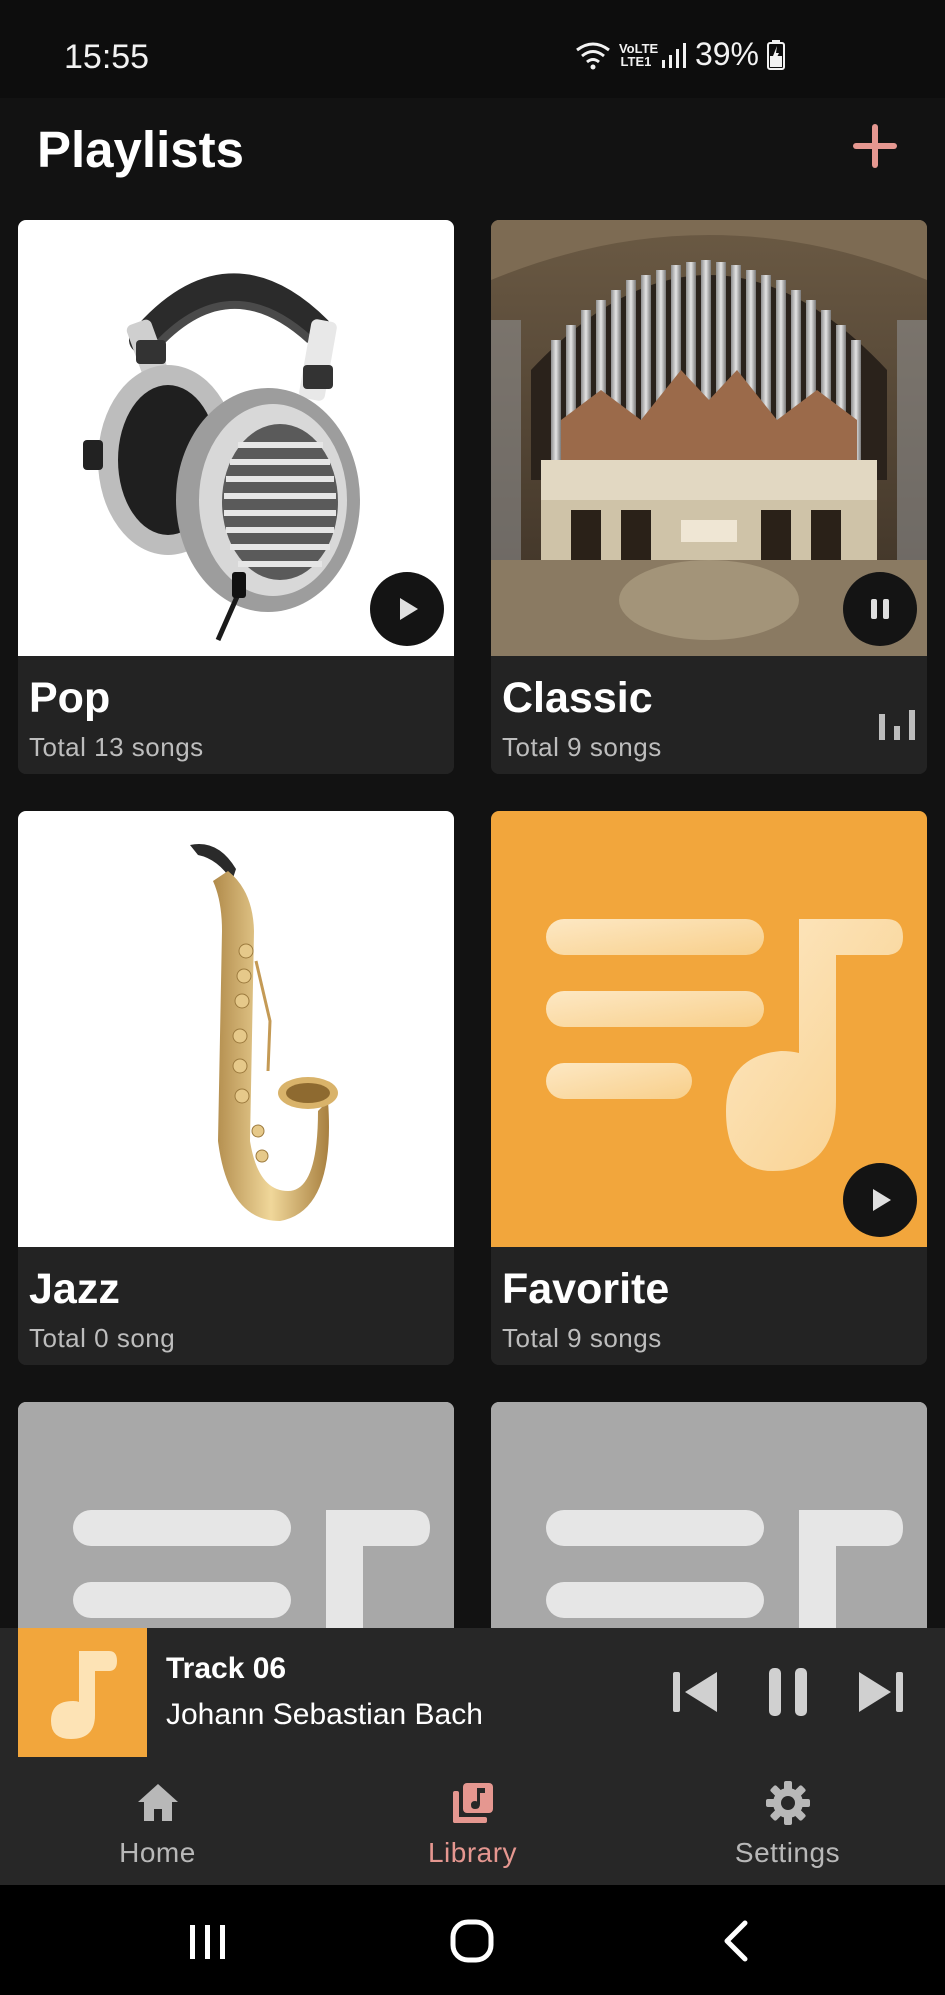 Image resolution: width=945 pixels, height=1995 pixels. I want to click on page-title: Playlists, so click(140, 149).